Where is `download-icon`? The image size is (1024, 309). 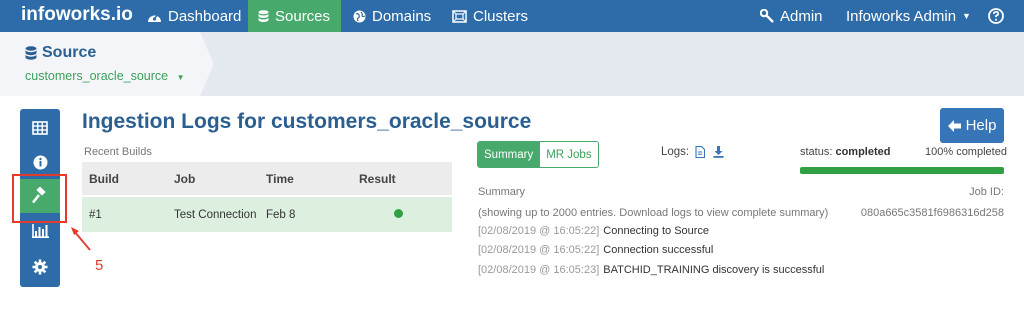
download-icon is located at coordinates (718, 152).